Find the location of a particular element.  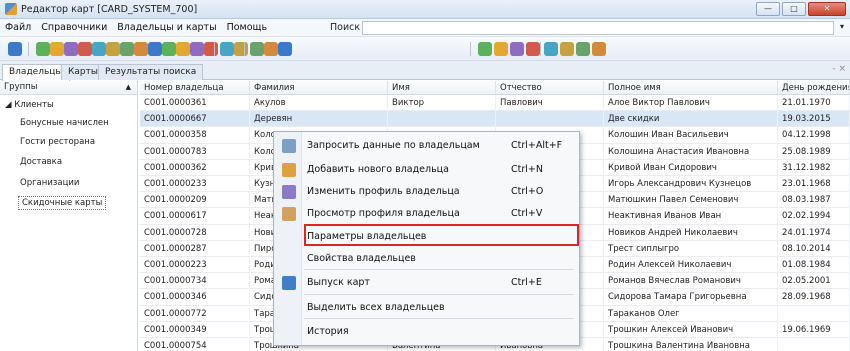

person-icon is located at coordinates (183, 49).